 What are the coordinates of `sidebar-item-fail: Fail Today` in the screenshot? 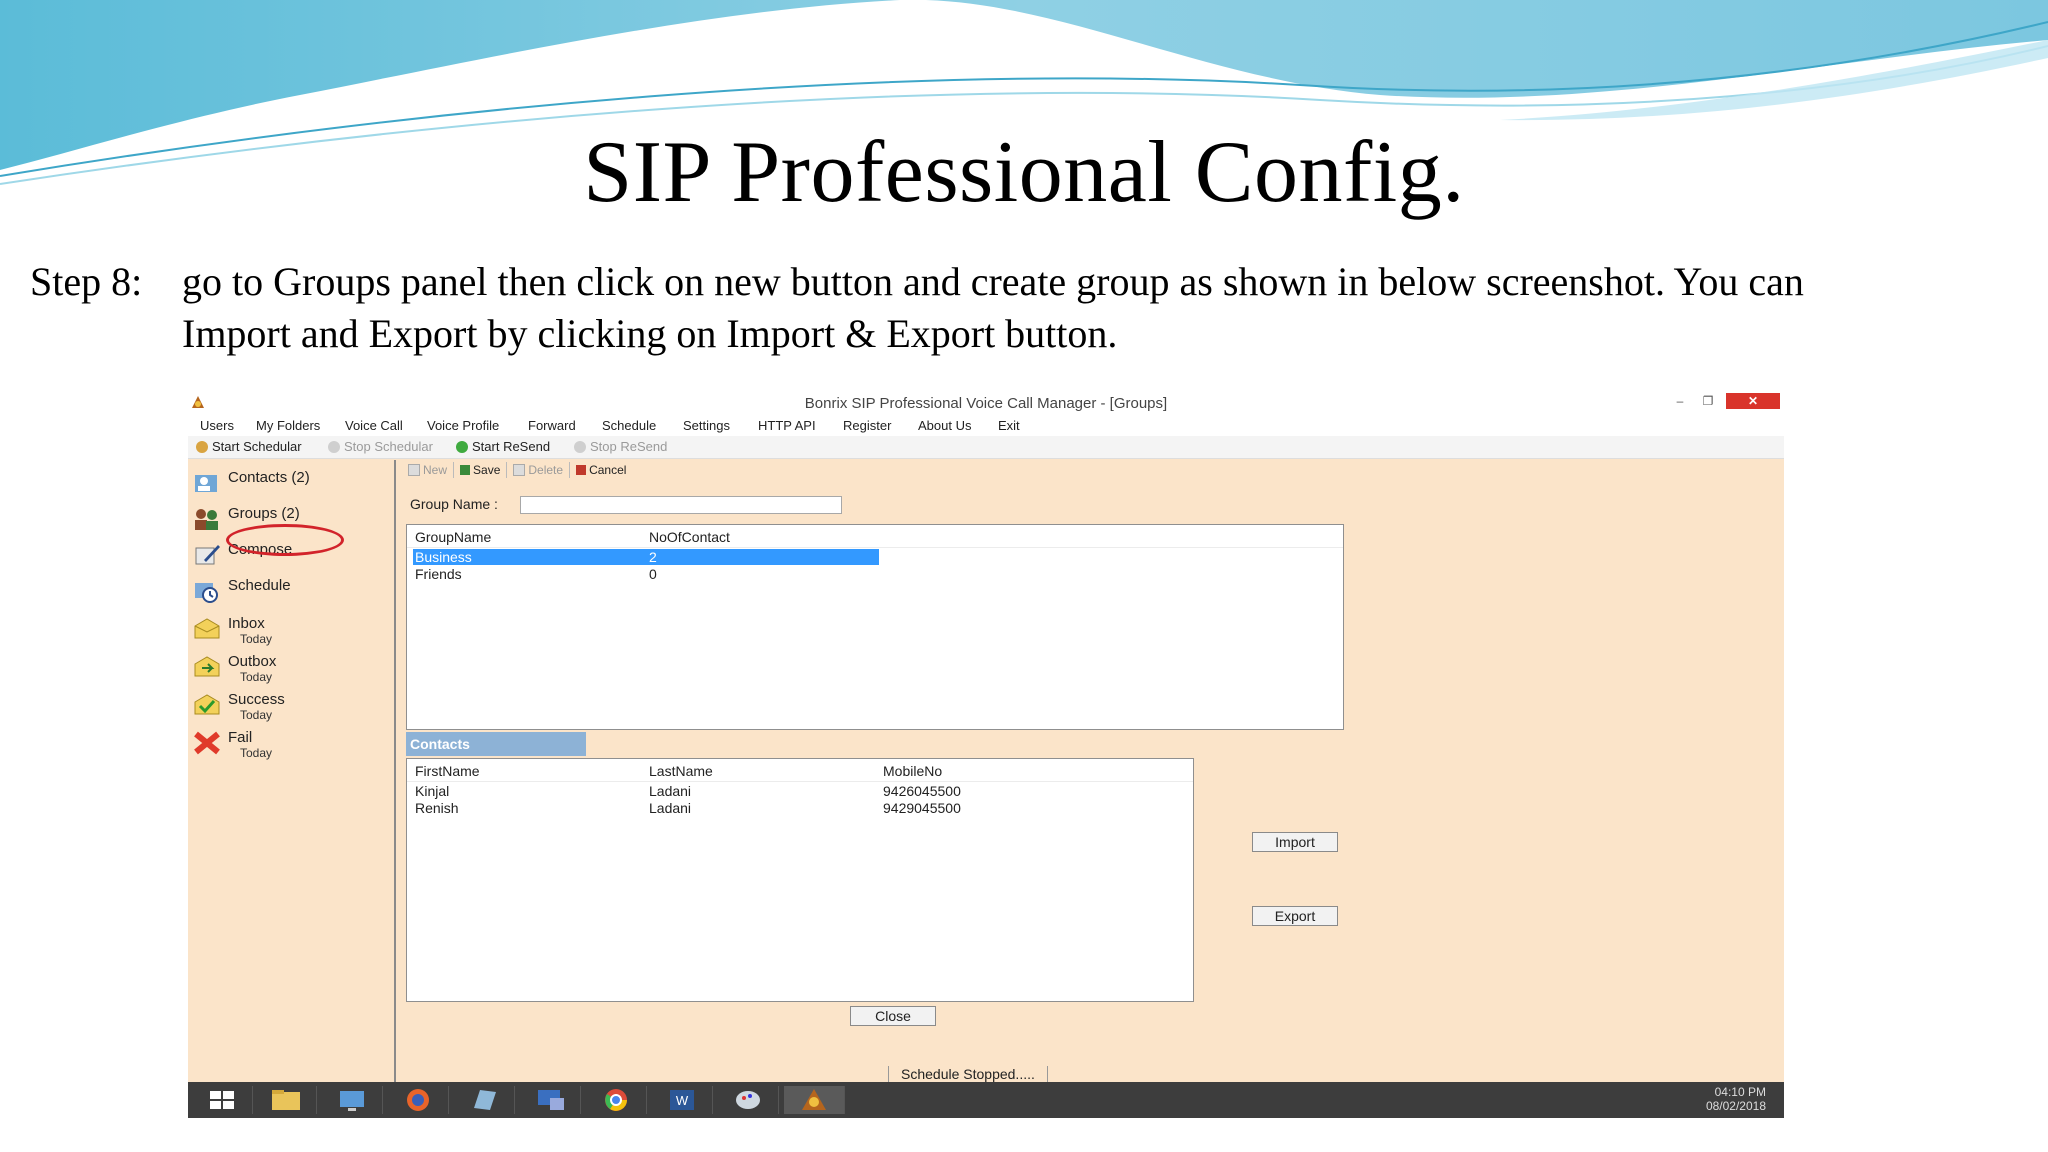 It's located at (232, 745).